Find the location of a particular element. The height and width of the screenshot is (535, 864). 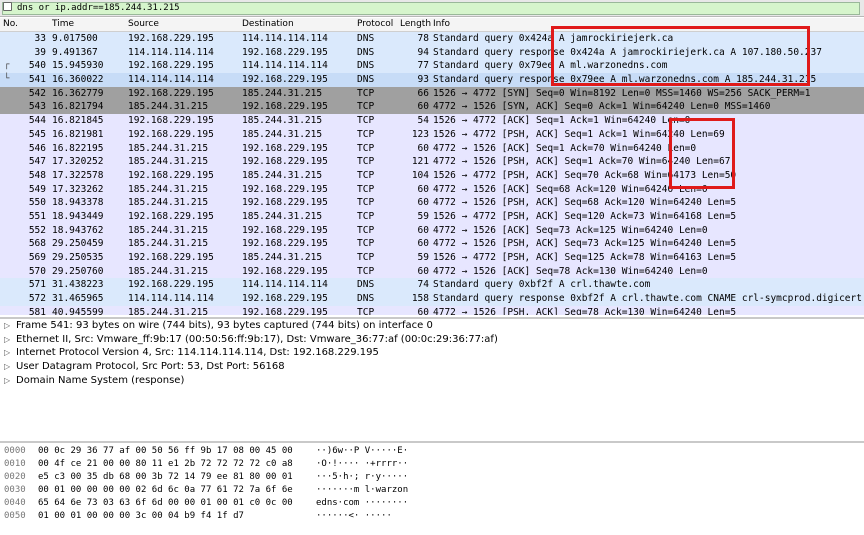

packet-no: 570 is located at coordinates (37, 271).